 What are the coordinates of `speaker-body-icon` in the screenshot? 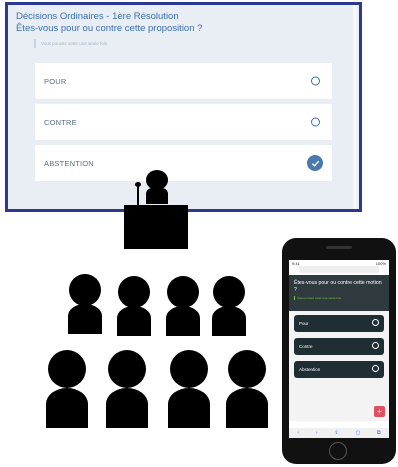 It's located at (157, 196).